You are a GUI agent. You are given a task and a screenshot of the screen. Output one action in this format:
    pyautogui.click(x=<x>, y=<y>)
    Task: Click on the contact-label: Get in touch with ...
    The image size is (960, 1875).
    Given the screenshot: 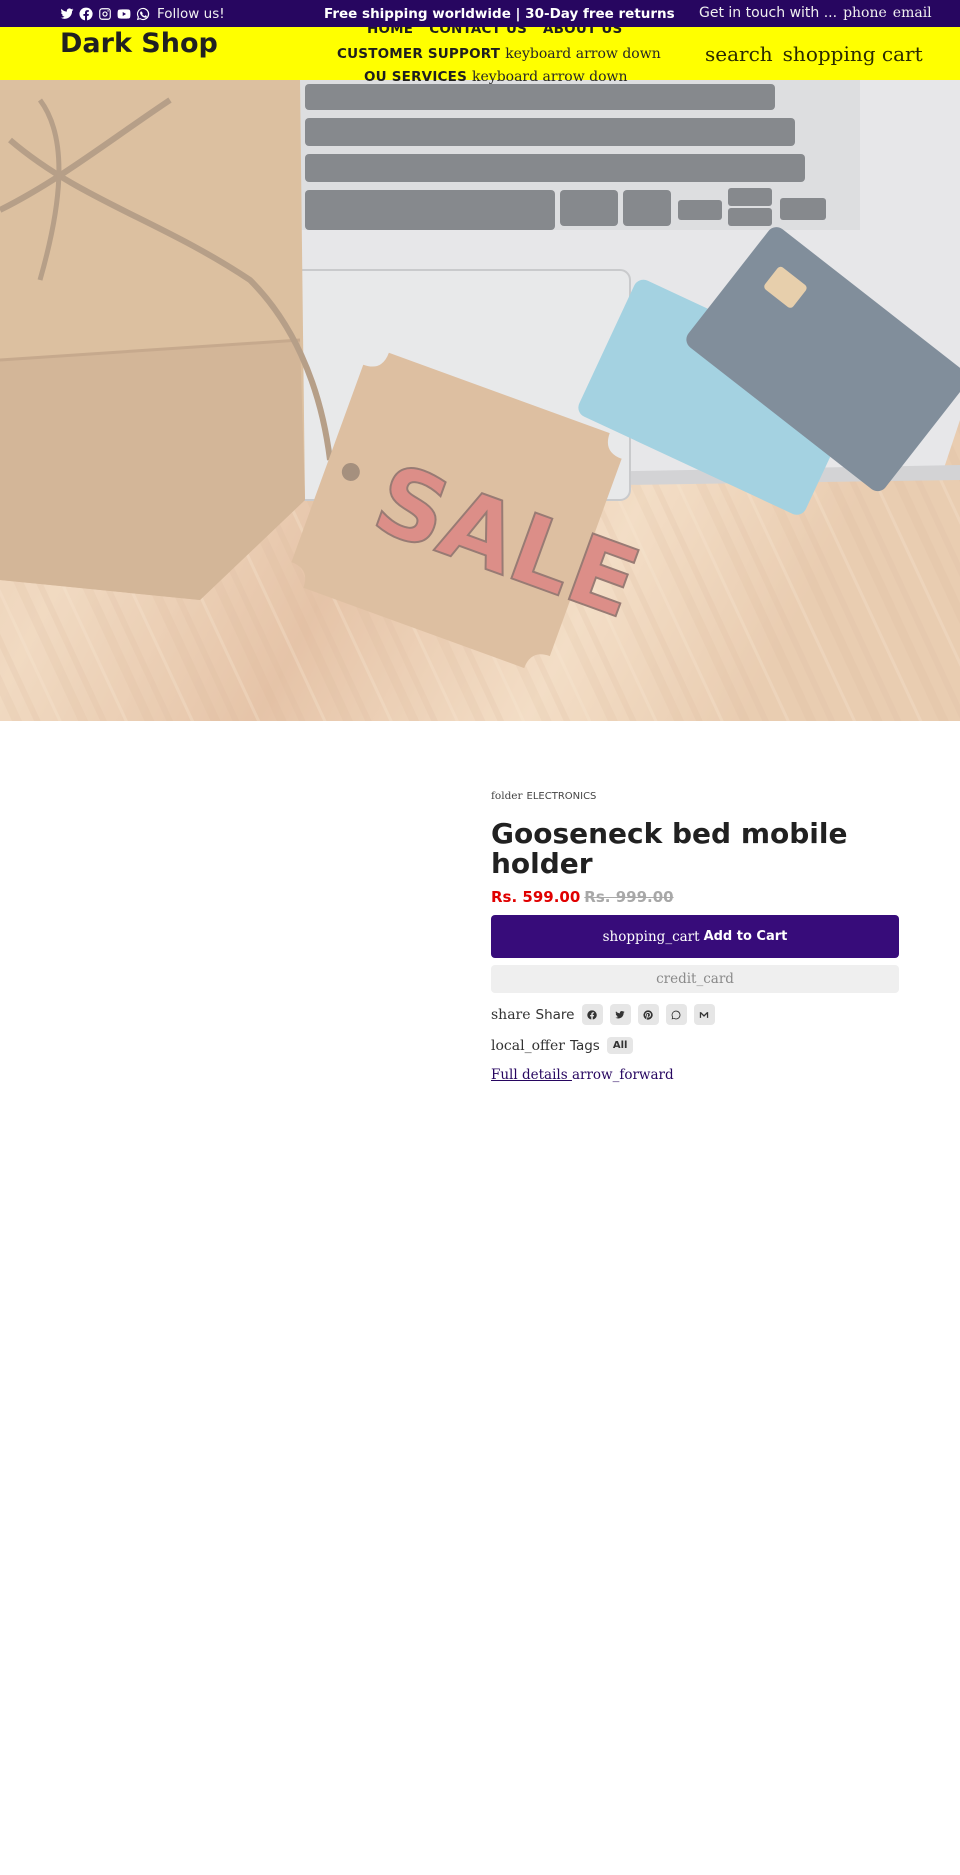 What is the action you would take?
    pyautogui.click(x=768, y=13)
    